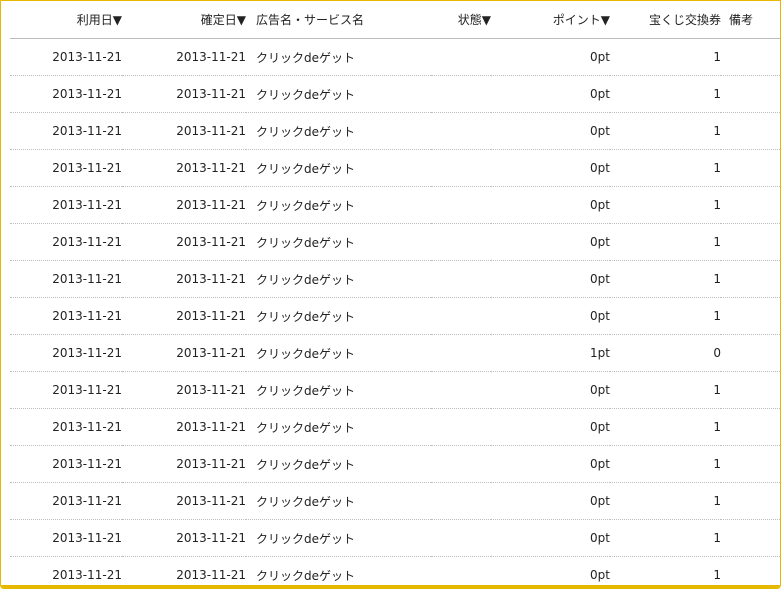  I want to click on cell-lottery: 0, so click(665, 353).